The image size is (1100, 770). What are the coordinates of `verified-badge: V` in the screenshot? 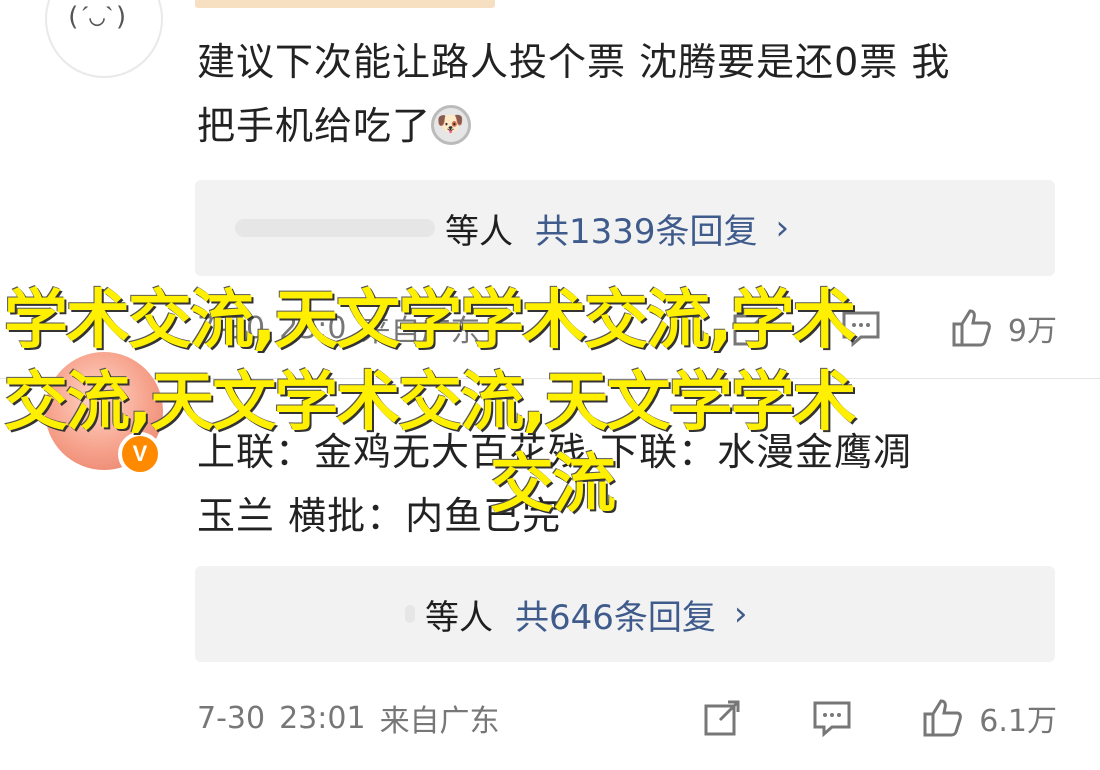 It's located at (140, 454).